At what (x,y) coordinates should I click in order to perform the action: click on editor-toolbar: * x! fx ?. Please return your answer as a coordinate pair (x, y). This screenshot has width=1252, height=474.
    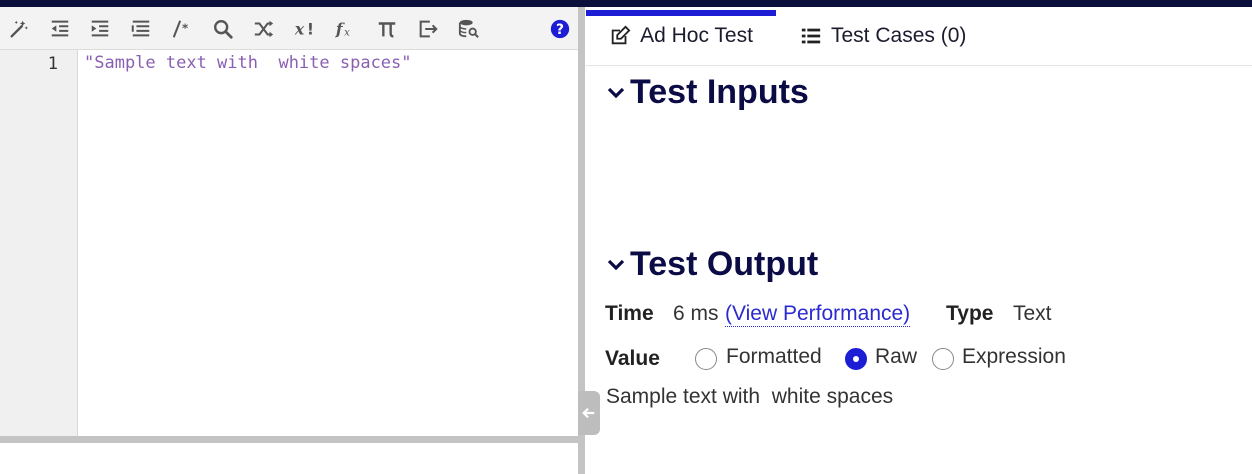
    Looking at the image, I should click on (289, 28).